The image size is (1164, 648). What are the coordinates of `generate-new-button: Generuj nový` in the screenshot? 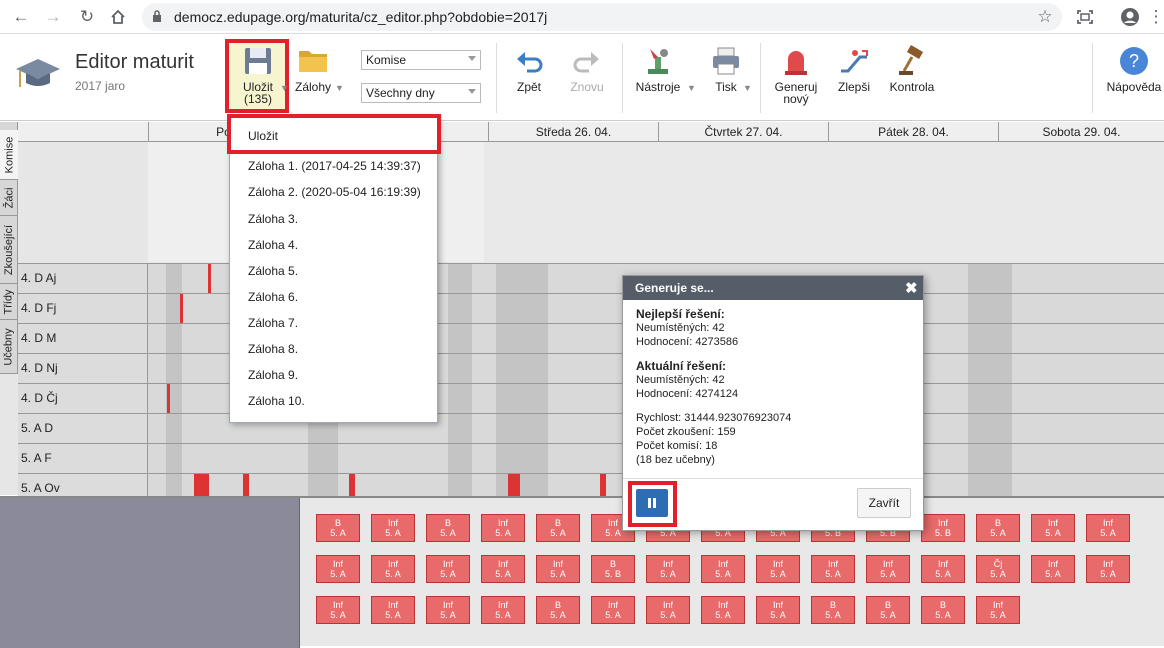 It's located at (796, 75).